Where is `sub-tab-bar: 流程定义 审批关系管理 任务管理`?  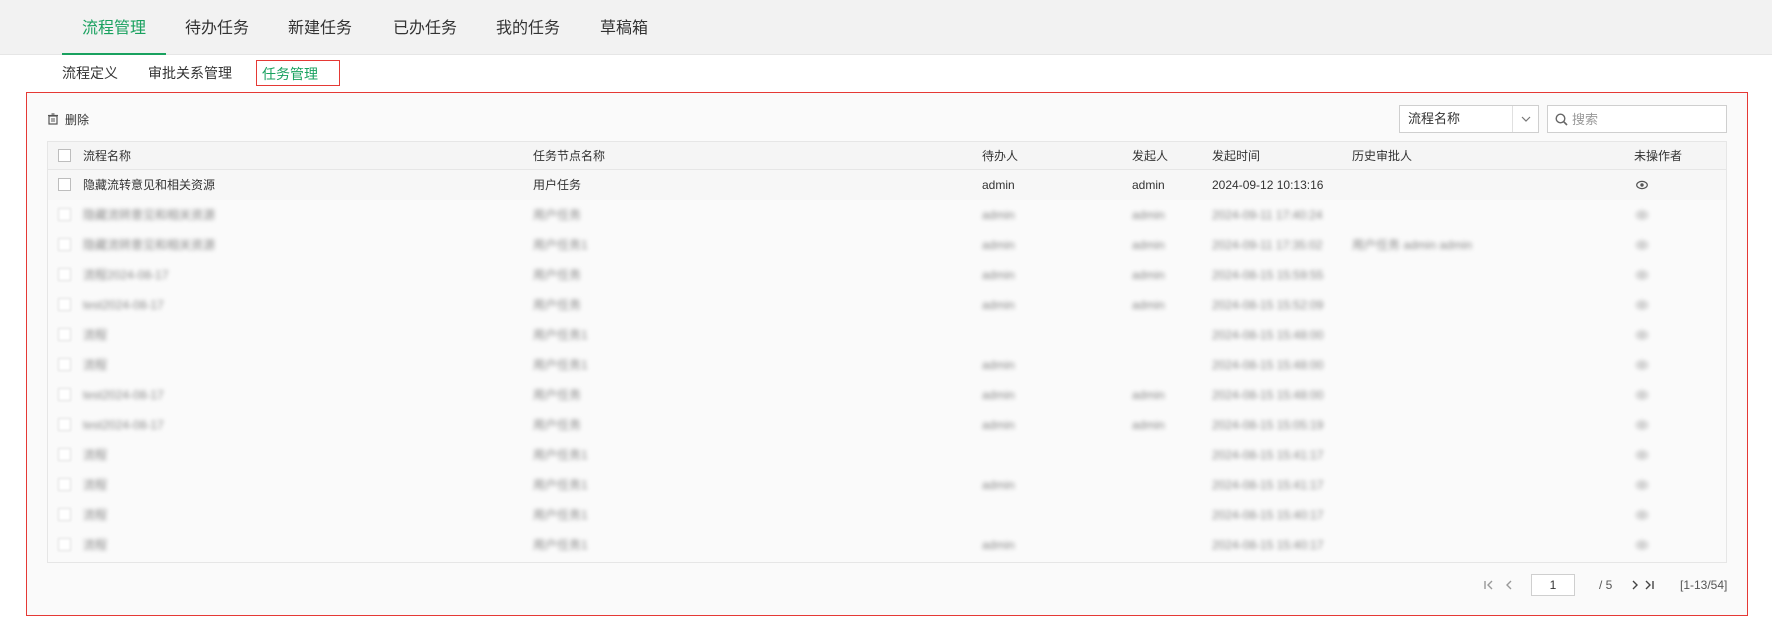
sub-tab-bar: 流程定义 审批关系管理 任务管理 is located at coordinates (886, 76).